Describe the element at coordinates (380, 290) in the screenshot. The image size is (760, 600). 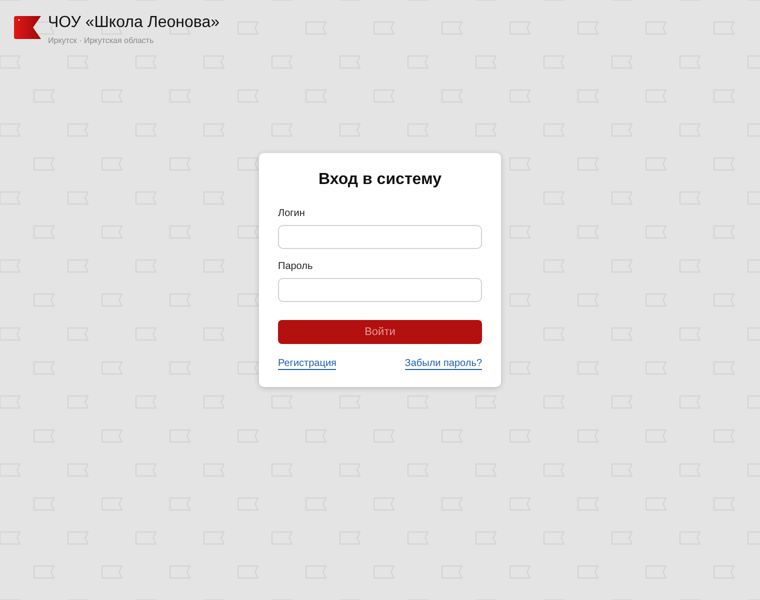
I see `password-field` at that location.